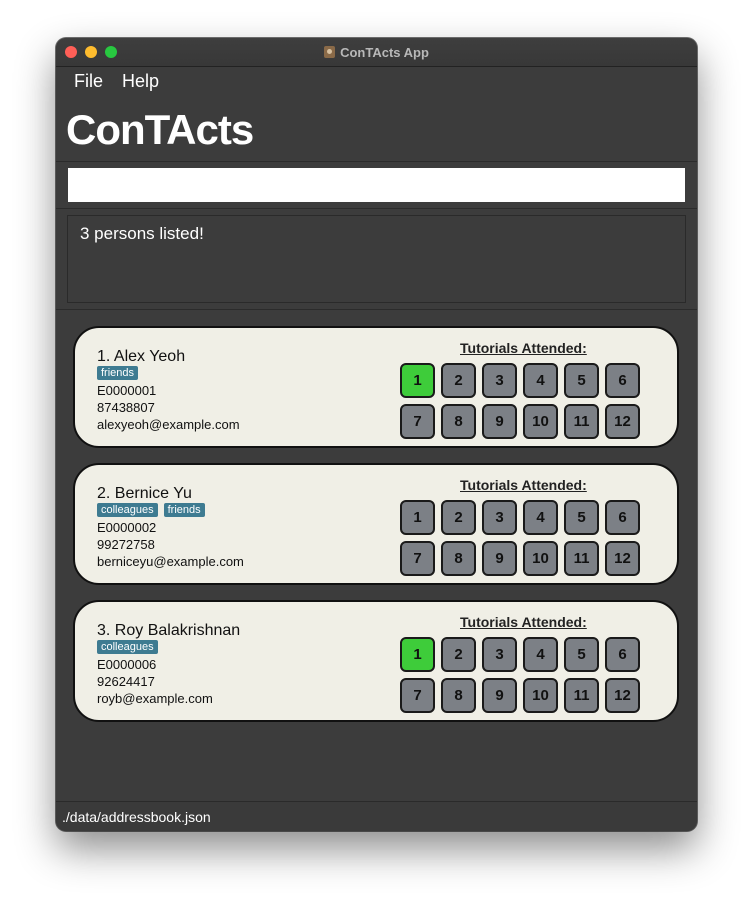 The image size is (753, 906). What do you see at coordinates (140, 81) in the screenshot?
I see `help-menu: Help` at bounding box center [140, 81].